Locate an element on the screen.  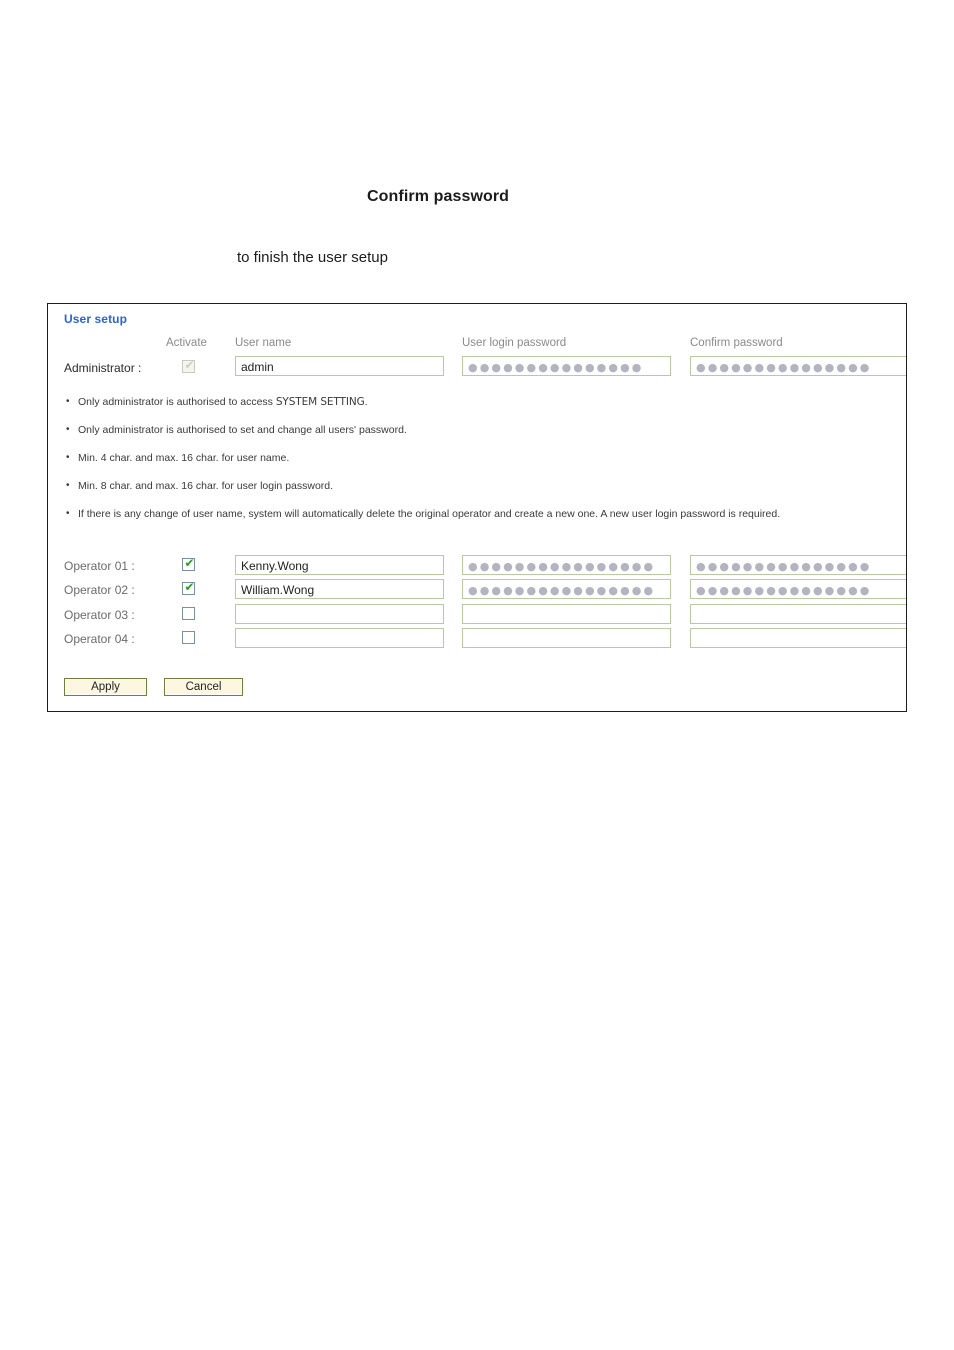
administrator-user-login-password-input: ●●●●●●●●●●●●●●● is located at coordinates (566, 366).